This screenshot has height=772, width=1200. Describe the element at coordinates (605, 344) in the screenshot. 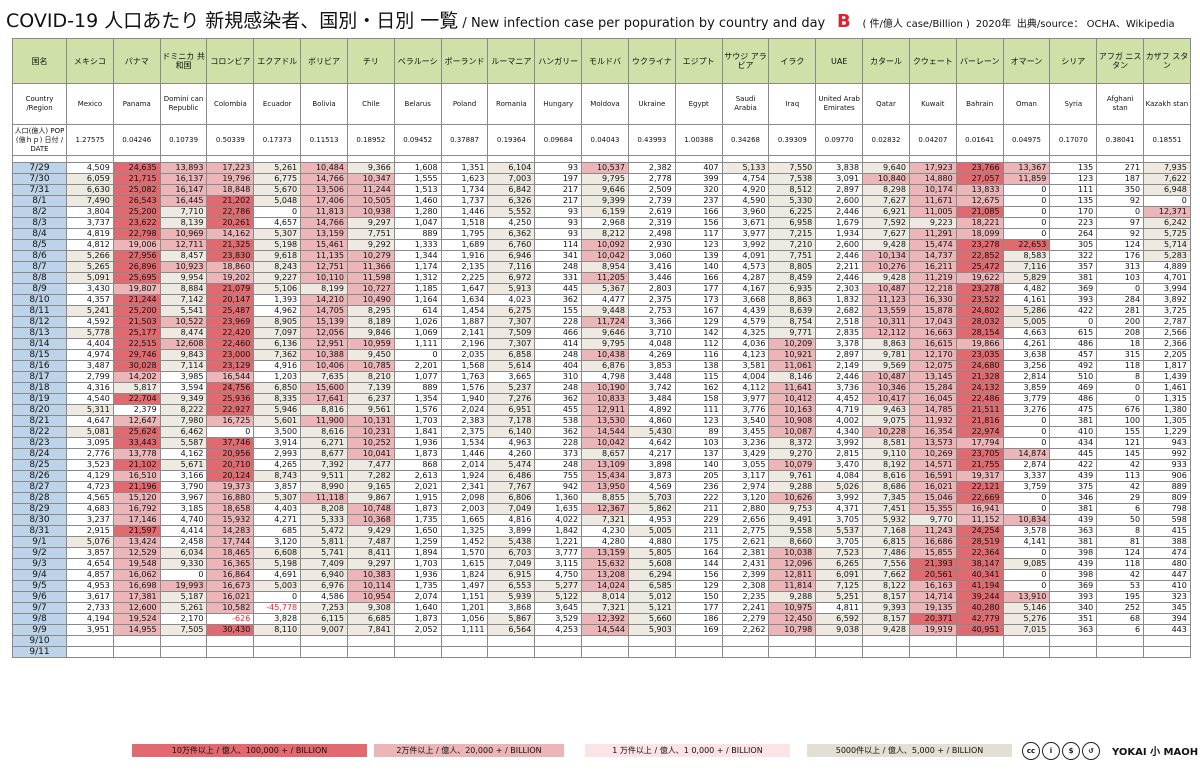

I see `value-cell: 9,795` at that location.